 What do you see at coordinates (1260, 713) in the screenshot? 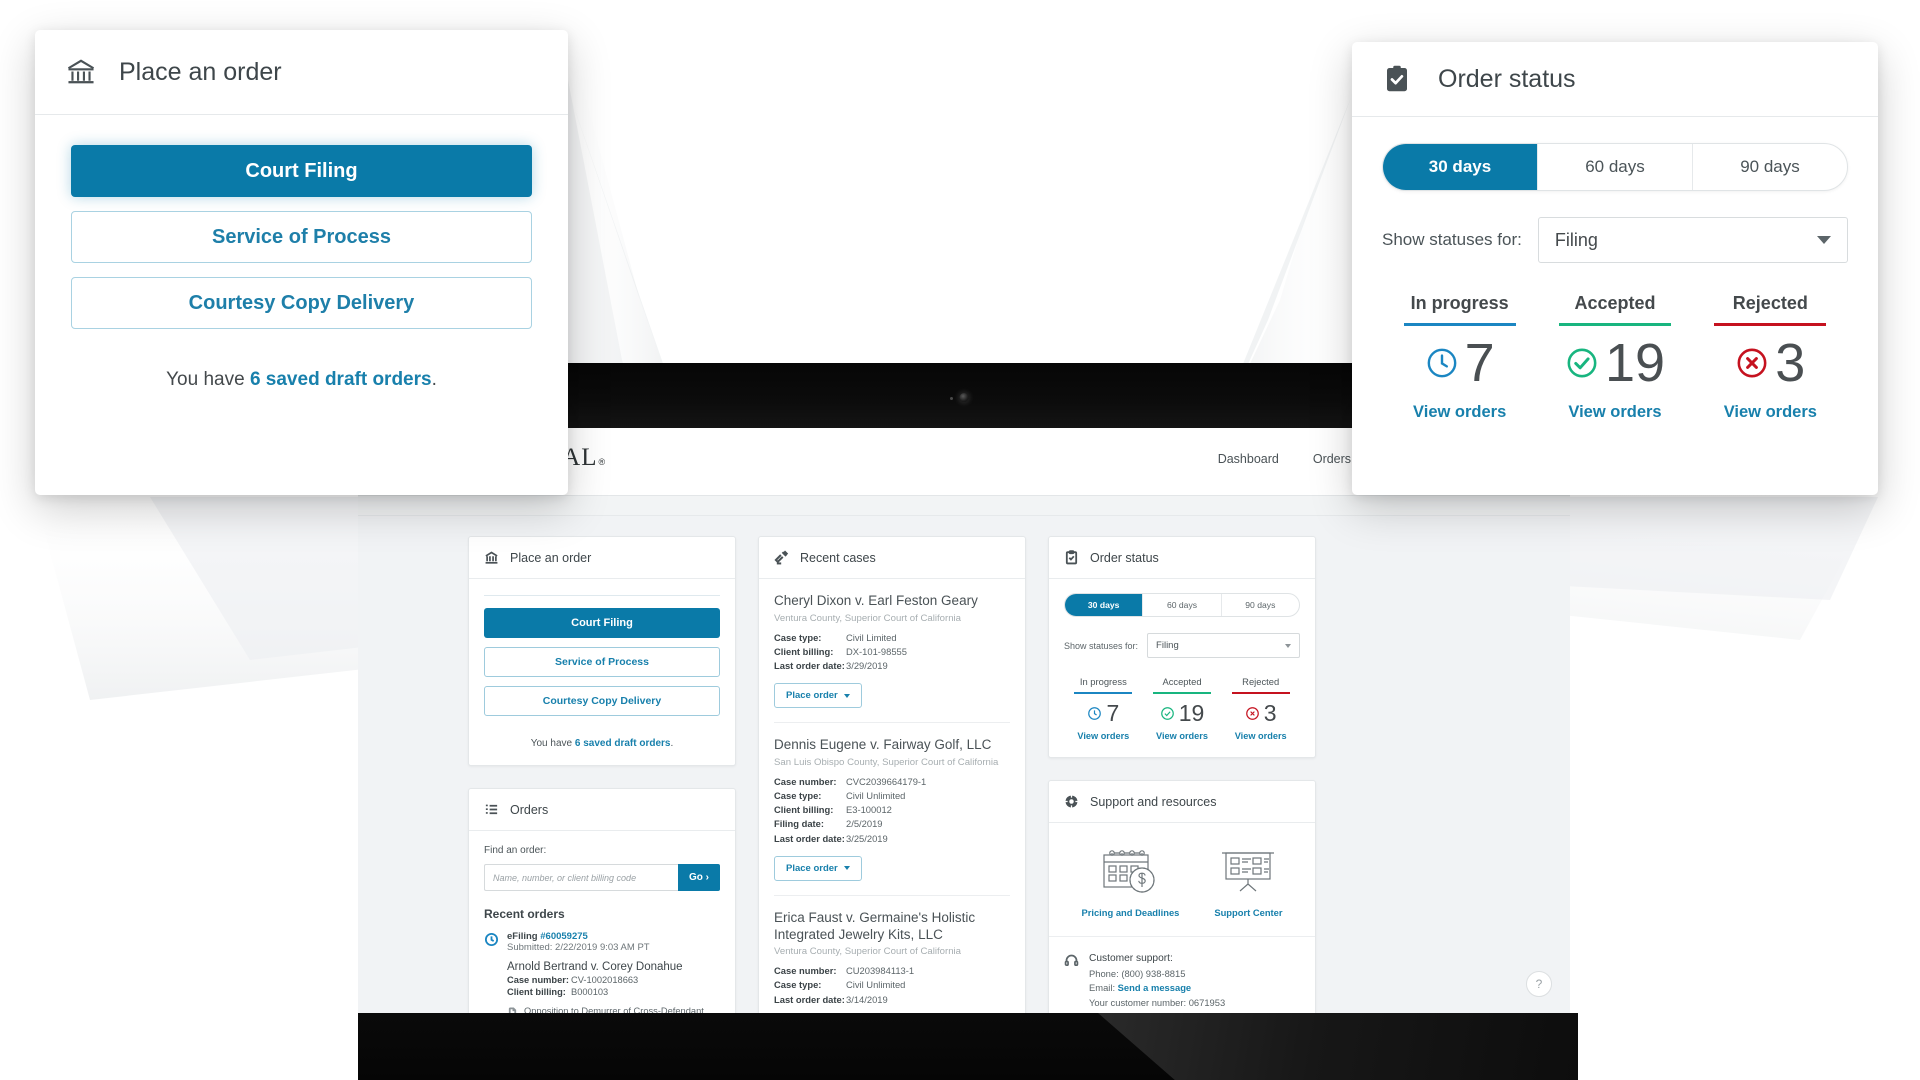
I see `status-value-row: 3` at bounding box center [1260, 713].